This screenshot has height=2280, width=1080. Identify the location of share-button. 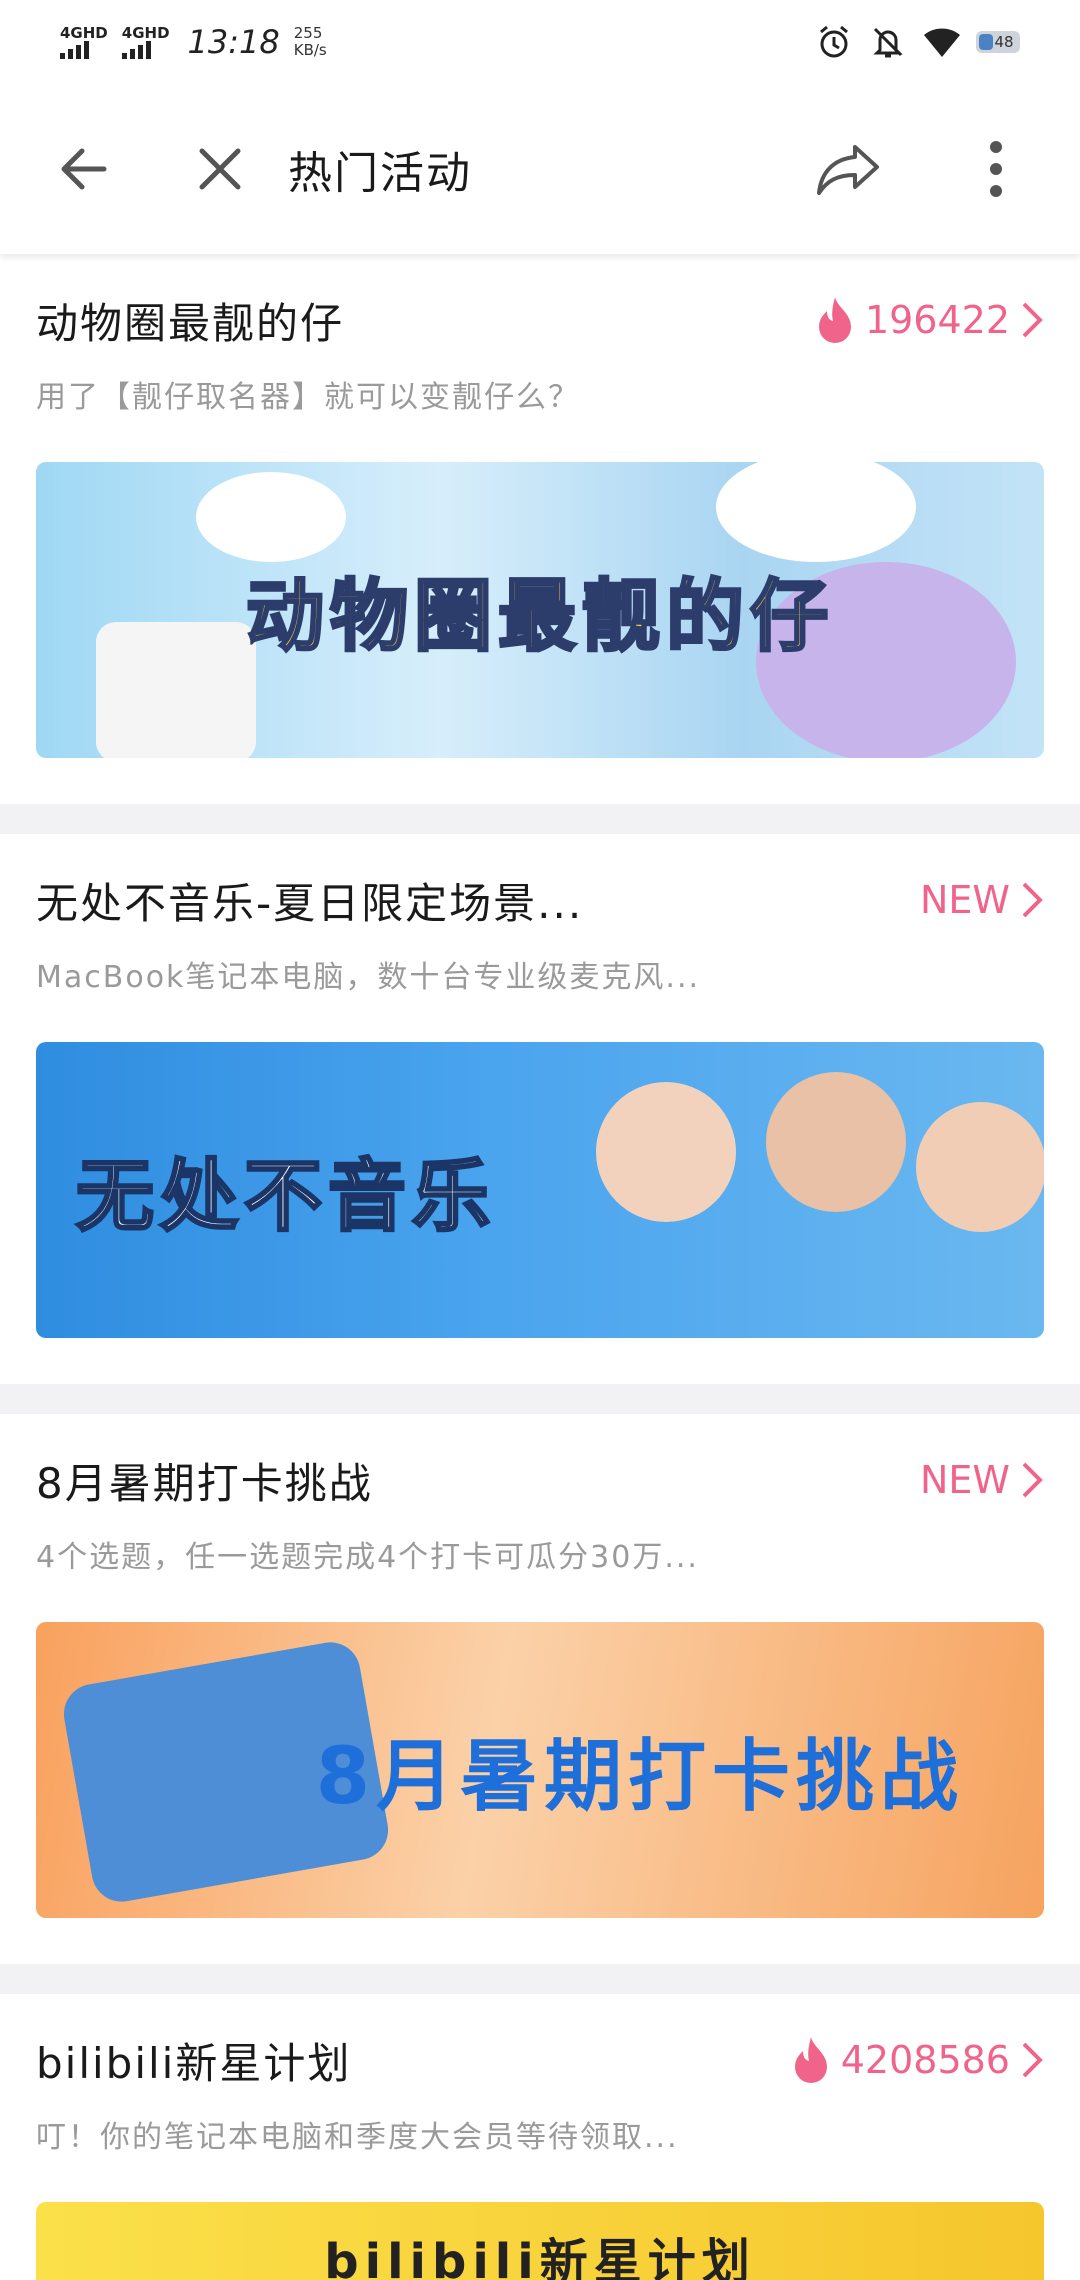
(848, 169).